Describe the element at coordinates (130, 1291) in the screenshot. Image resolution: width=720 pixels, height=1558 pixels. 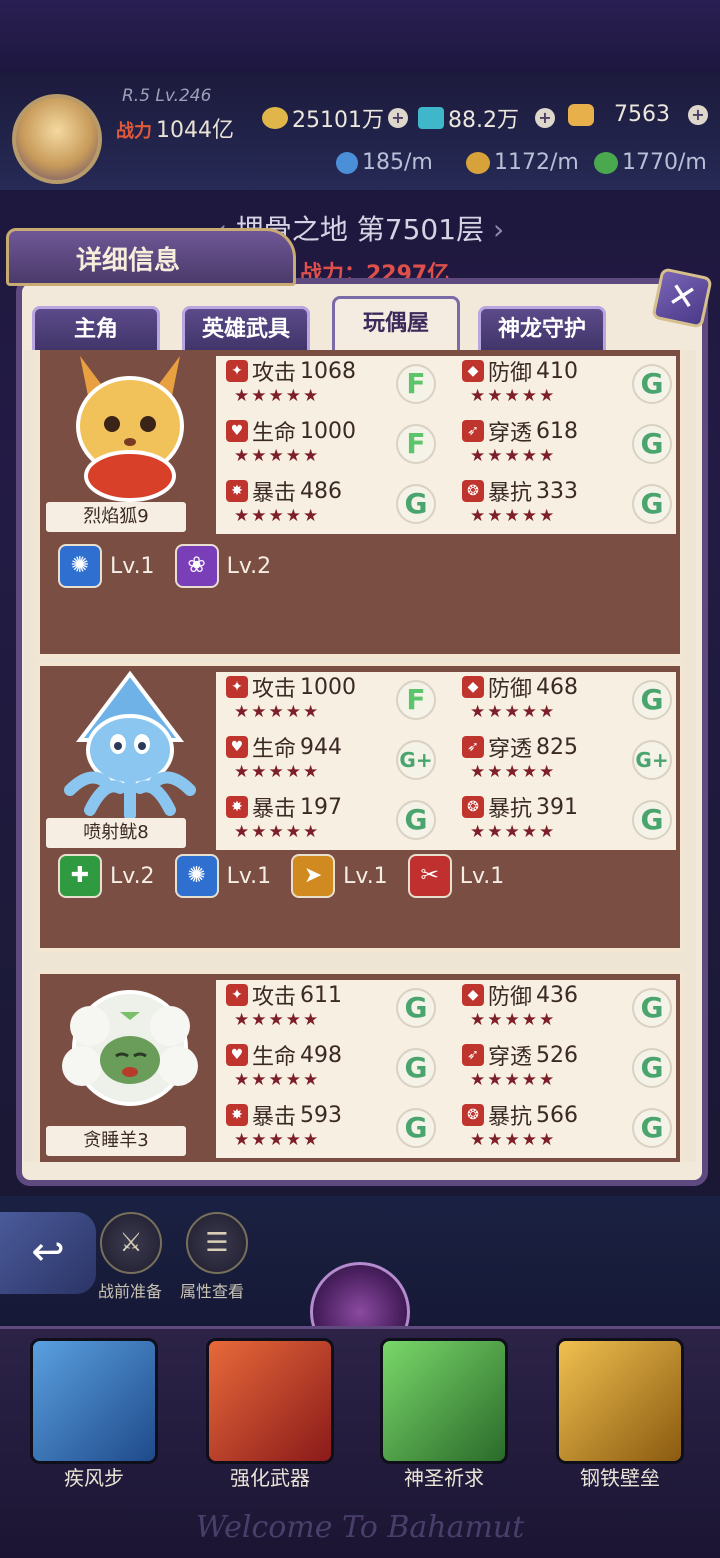
I see `battle-prep-label: 战前准备` at that location.